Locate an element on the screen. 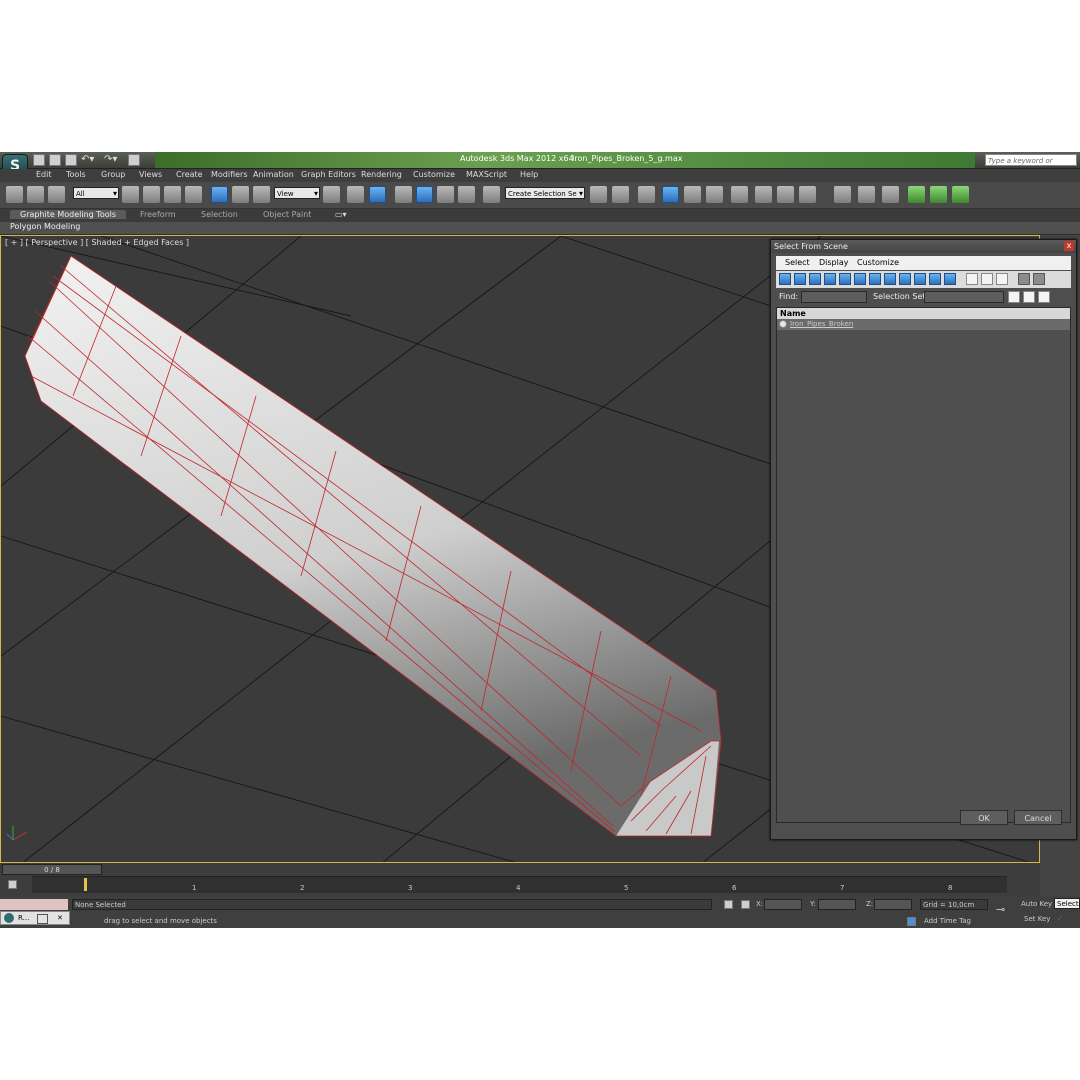 This screenshot has height=1080, width=1080. angle-snap-icon is located at coordinates (424, 194).